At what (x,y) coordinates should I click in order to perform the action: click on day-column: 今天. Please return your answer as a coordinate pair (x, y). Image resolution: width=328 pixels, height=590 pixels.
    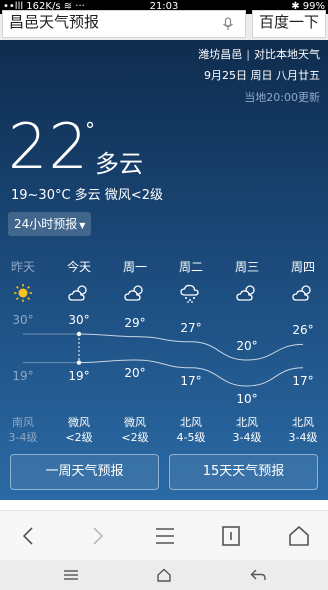
    Looking at the image, I should click on (79, 280).